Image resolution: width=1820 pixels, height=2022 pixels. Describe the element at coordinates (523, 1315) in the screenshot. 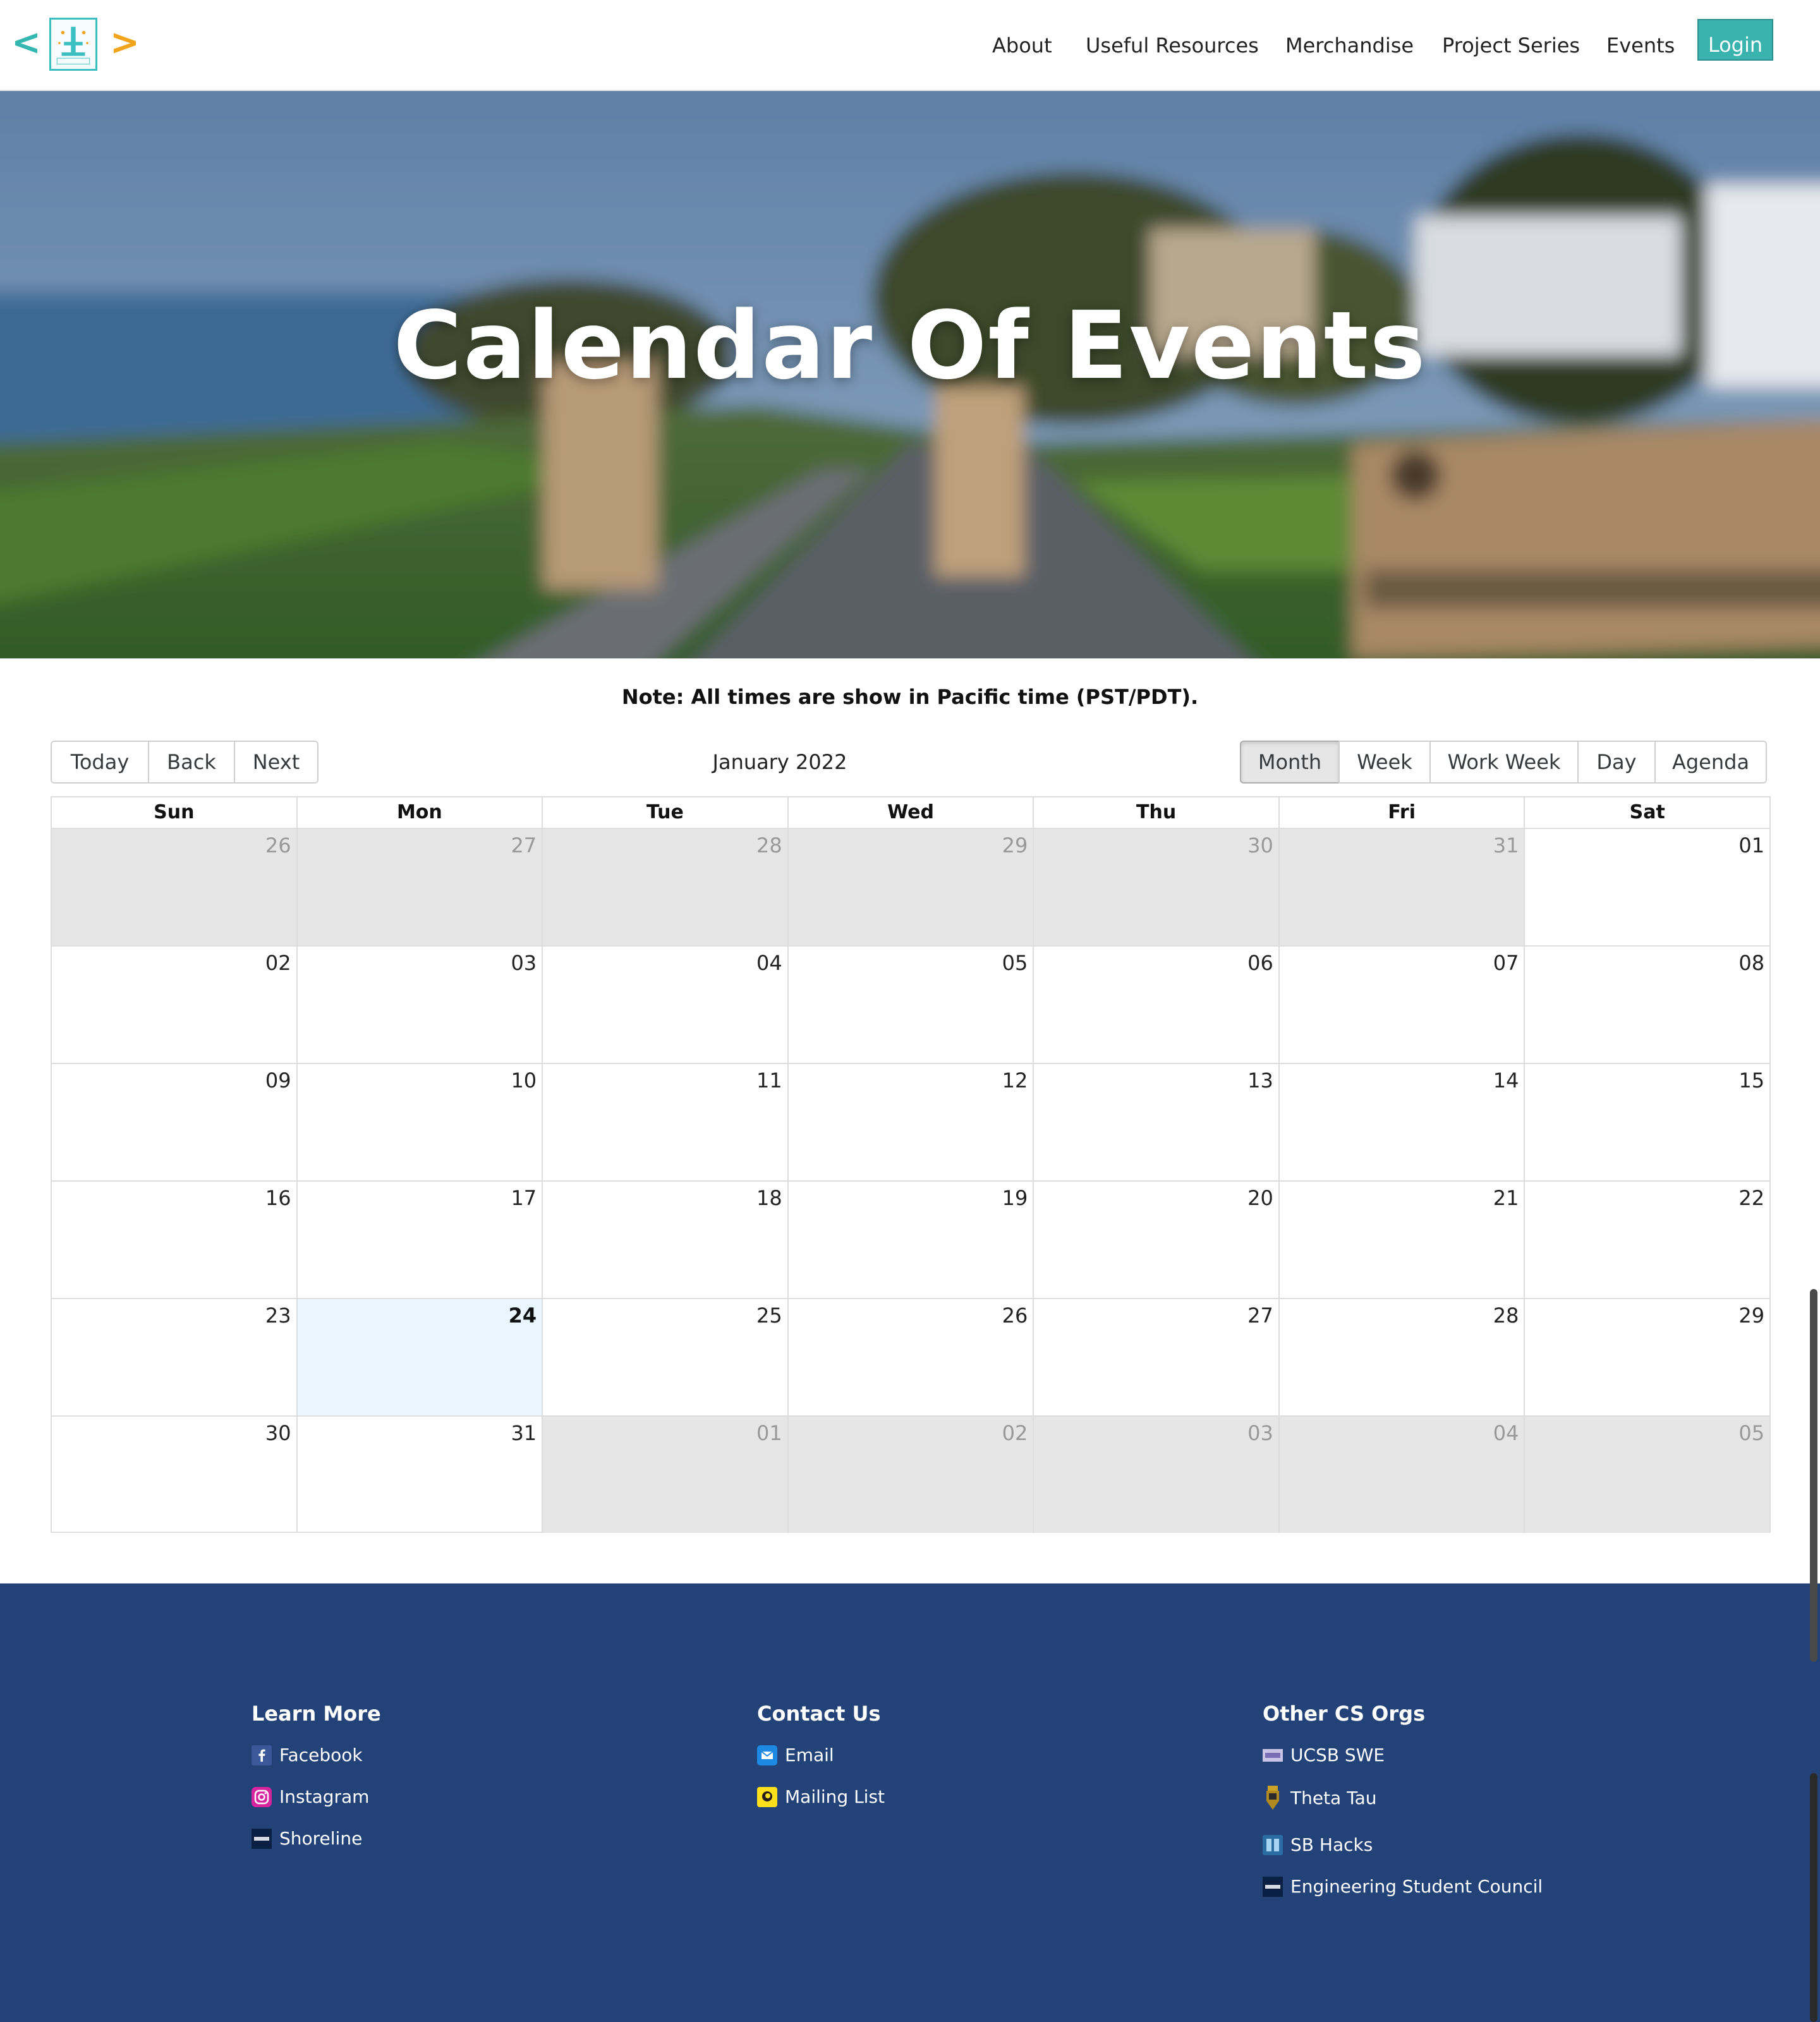

I see `today-day-number: 24` at that location.